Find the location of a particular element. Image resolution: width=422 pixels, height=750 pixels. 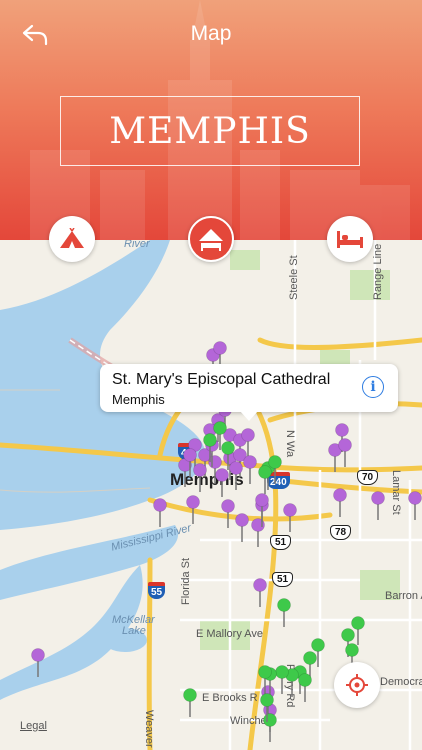

info-icon: i is located at coordinates (373, 387).